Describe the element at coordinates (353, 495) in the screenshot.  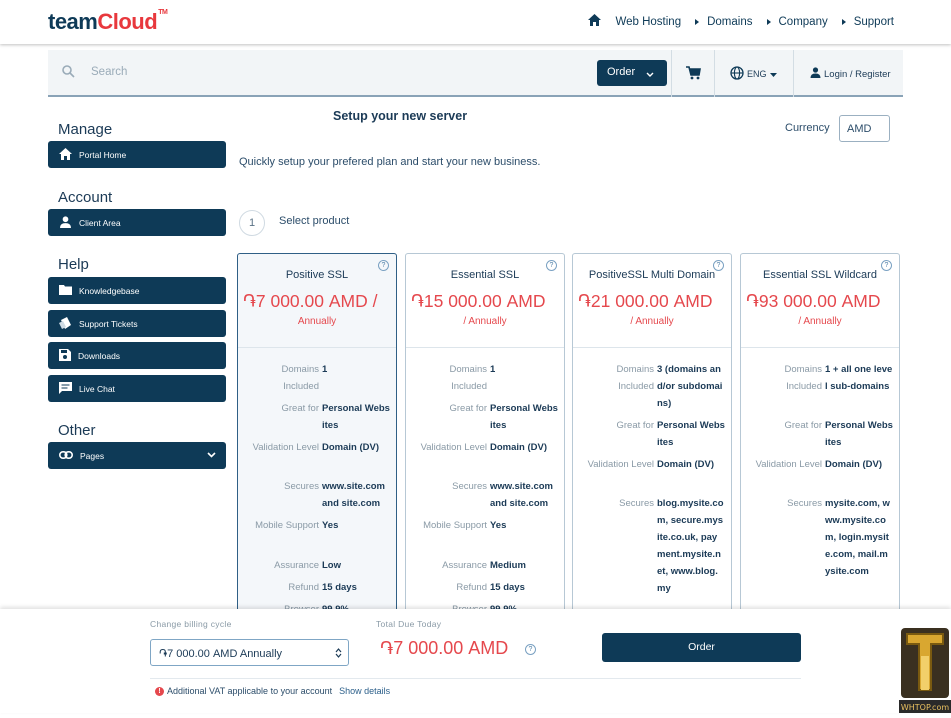
I see `feature-value: www.site.com and site.com` at that location.